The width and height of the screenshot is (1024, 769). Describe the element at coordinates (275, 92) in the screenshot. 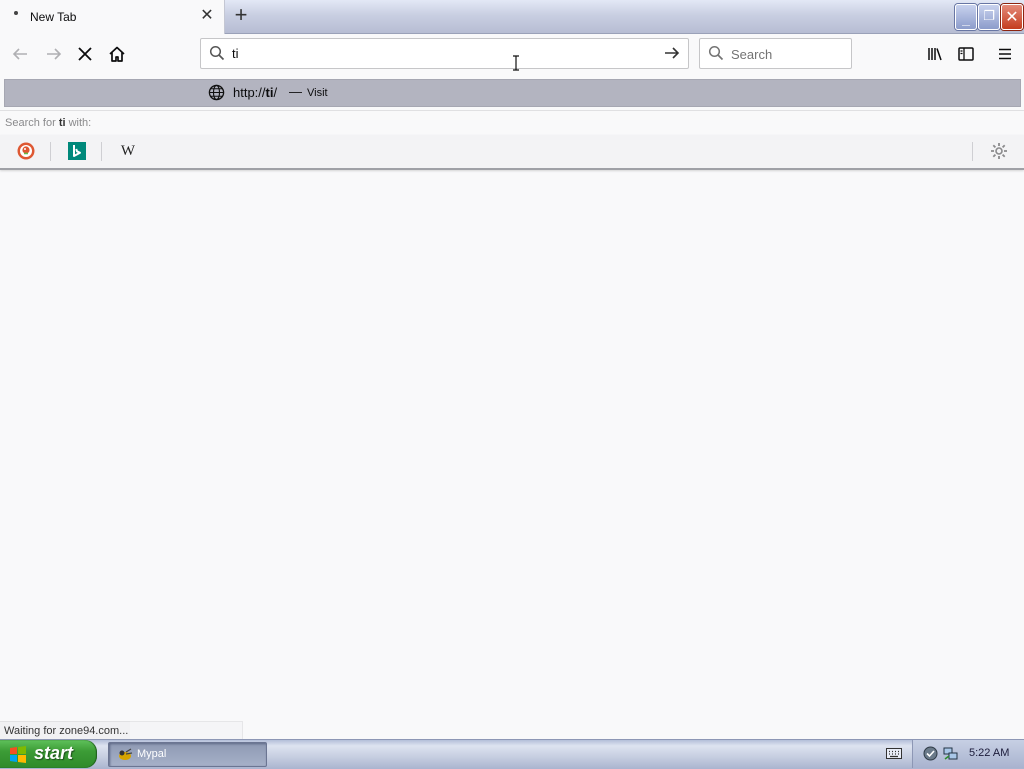

I see `url-suffix: /` at that location.